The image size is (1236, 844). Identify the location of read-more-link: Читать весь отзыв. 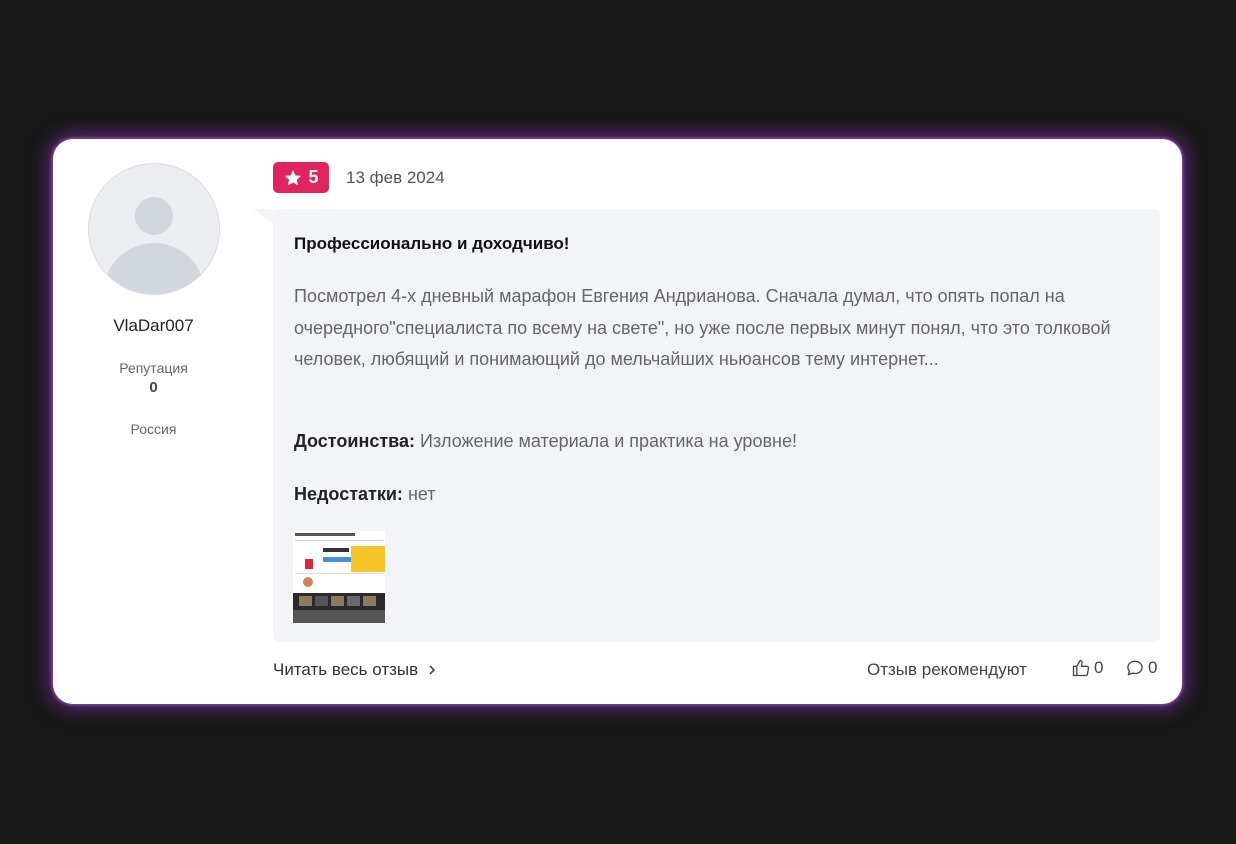
(355, 670).